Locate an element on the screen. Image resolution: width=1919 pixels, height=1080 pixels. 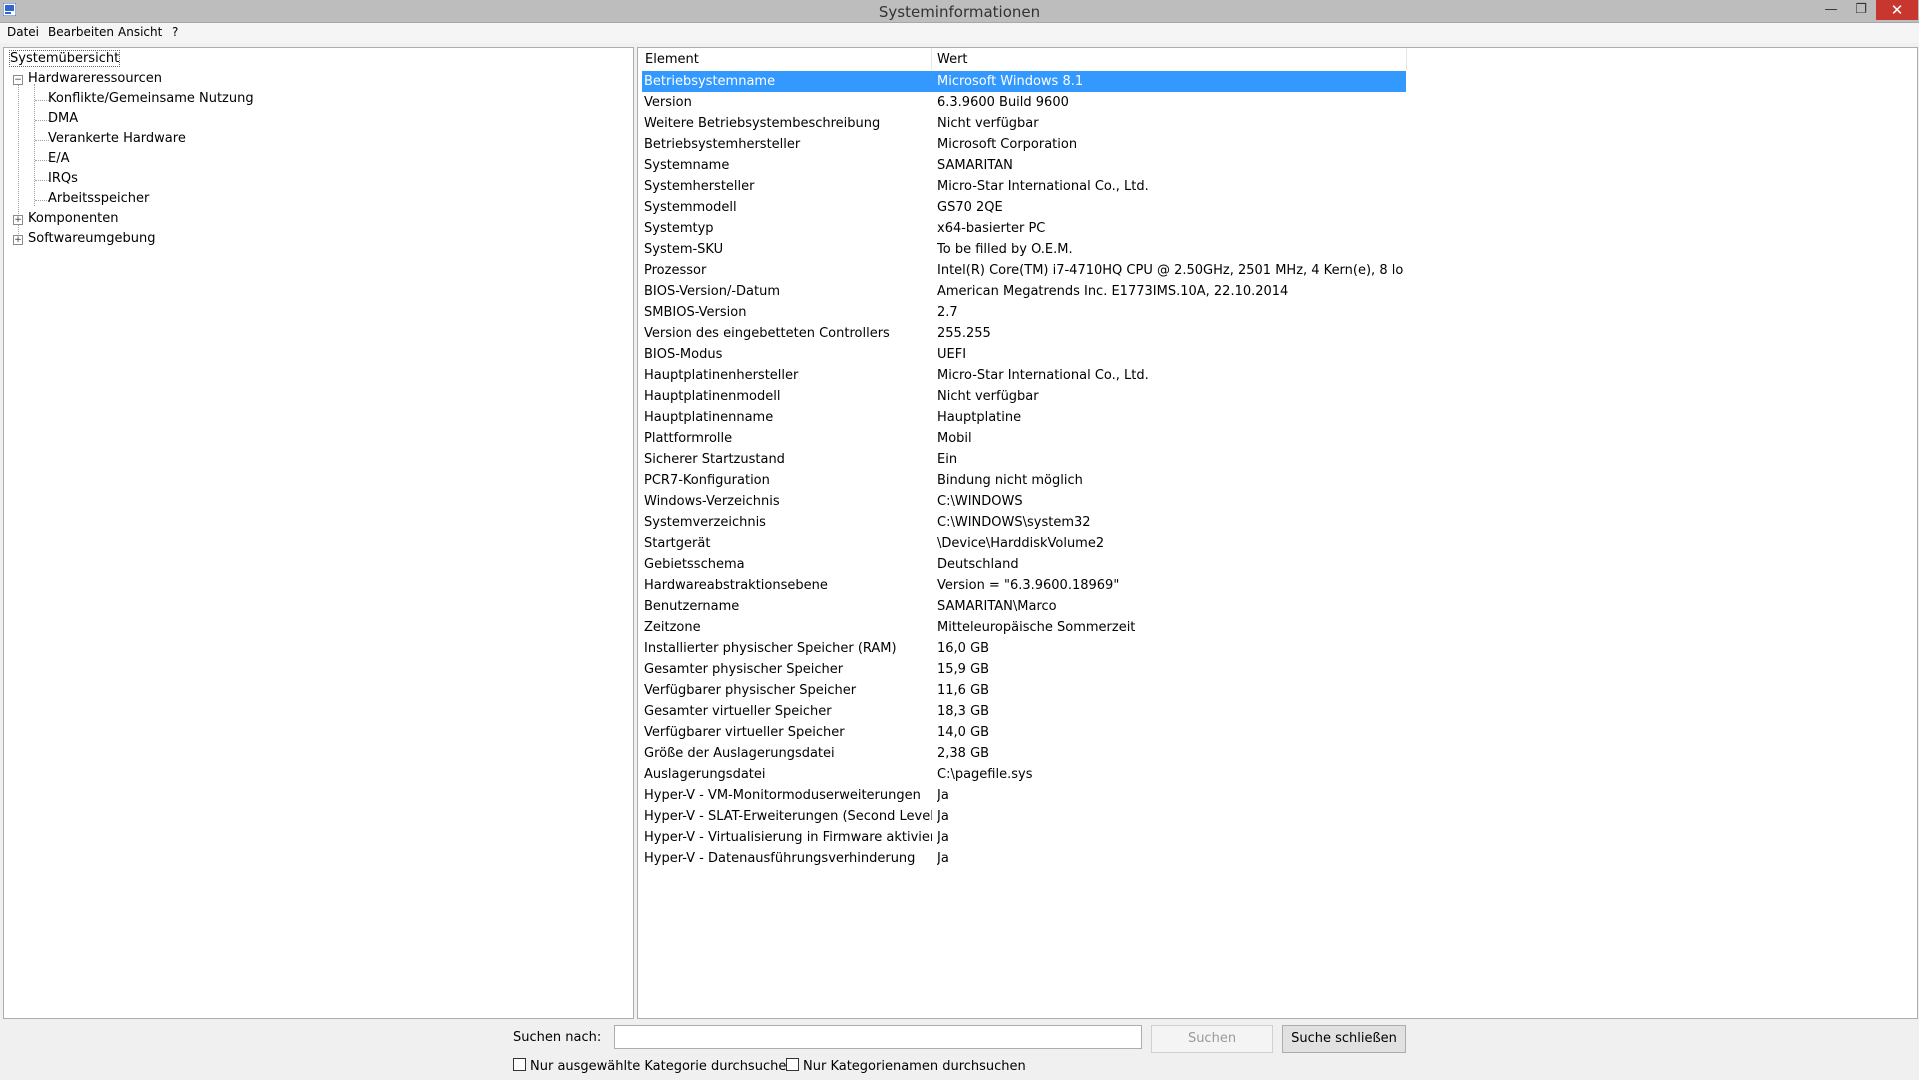
column-header-value: Wert is located at coordinates (952, 59).